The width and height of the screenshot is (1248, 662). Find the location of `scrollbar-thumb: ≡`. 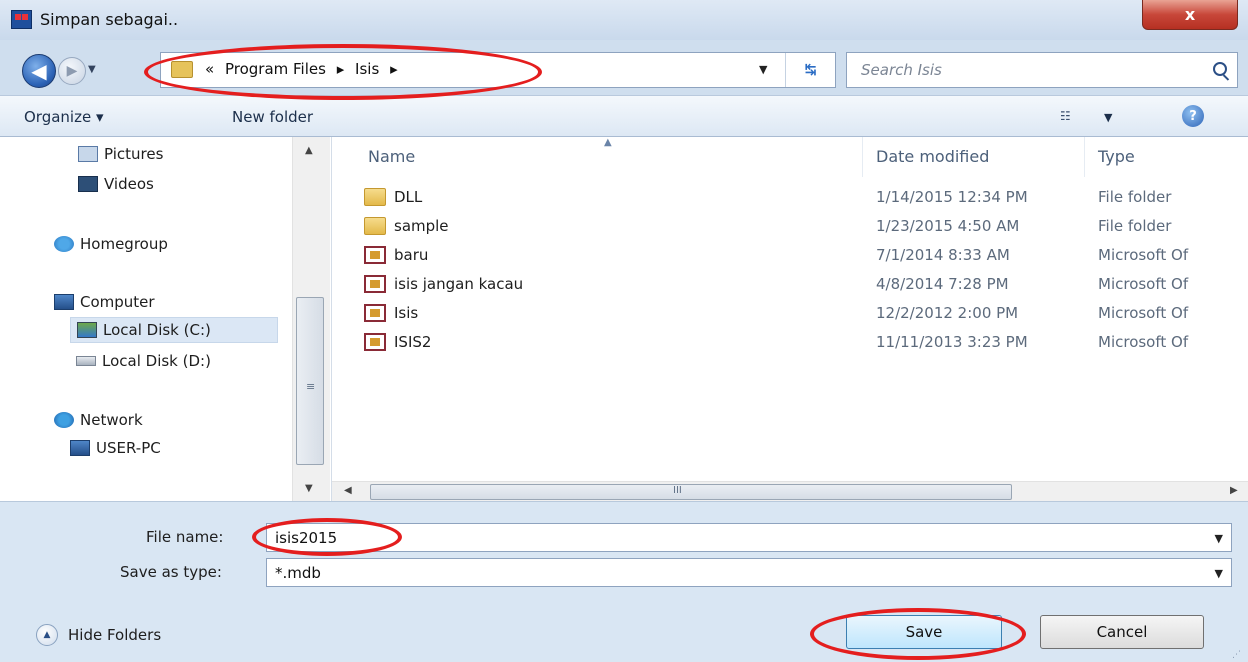

scrollbar-thumb: ≡ is located at coordinates (310, 381).